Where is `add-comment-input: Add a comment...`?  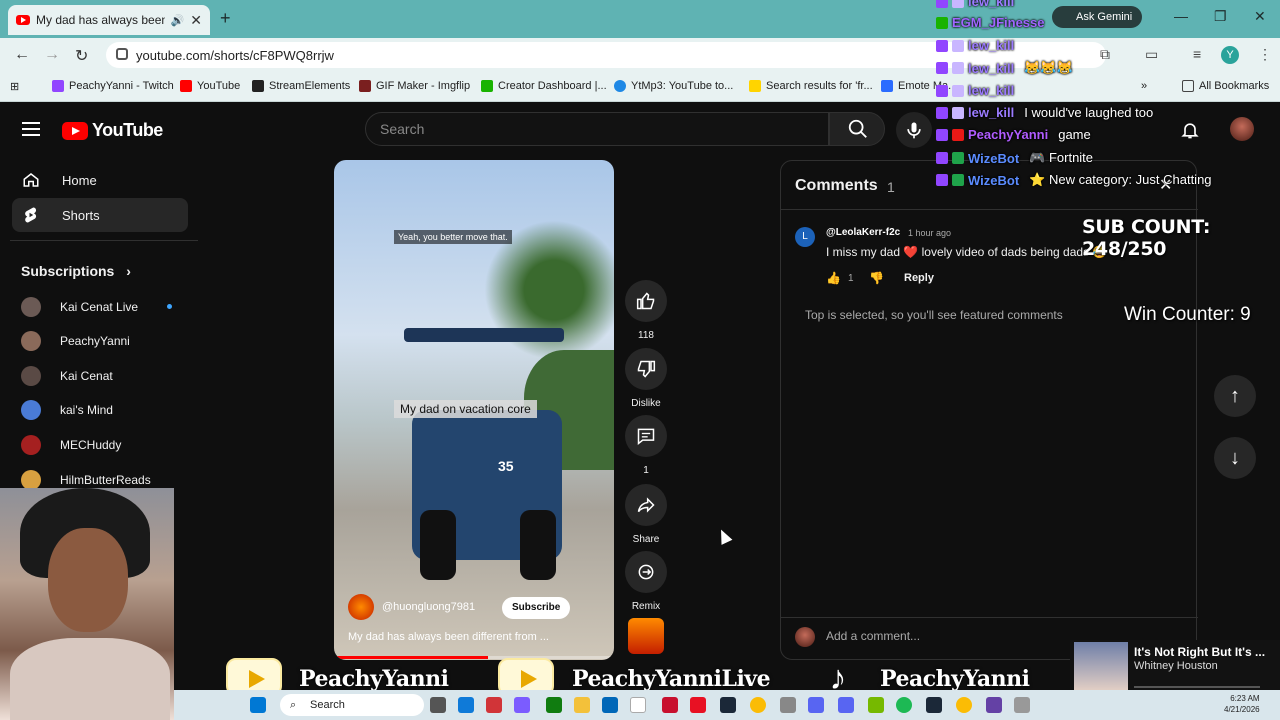 add-comment-input: Add a comment... is located at coordinates (873, 636).